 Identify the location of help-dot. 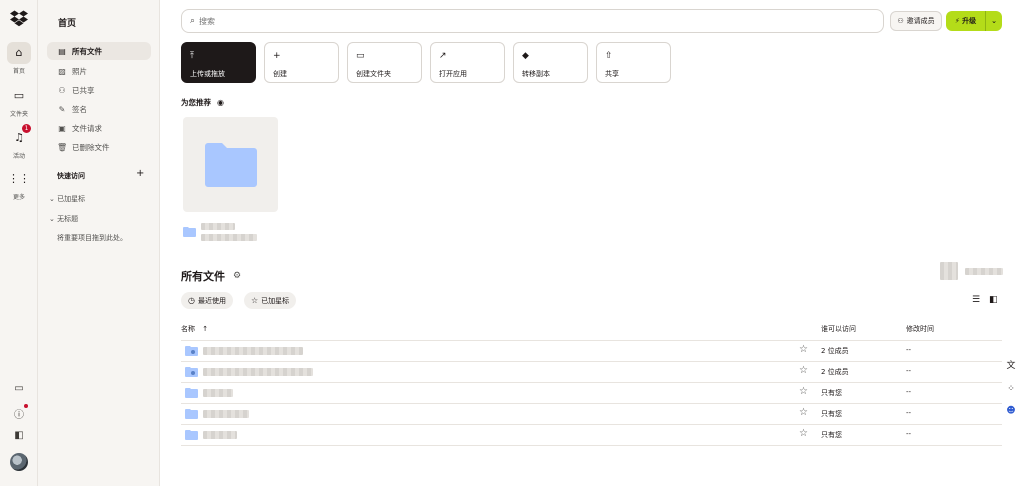
(26, 406).